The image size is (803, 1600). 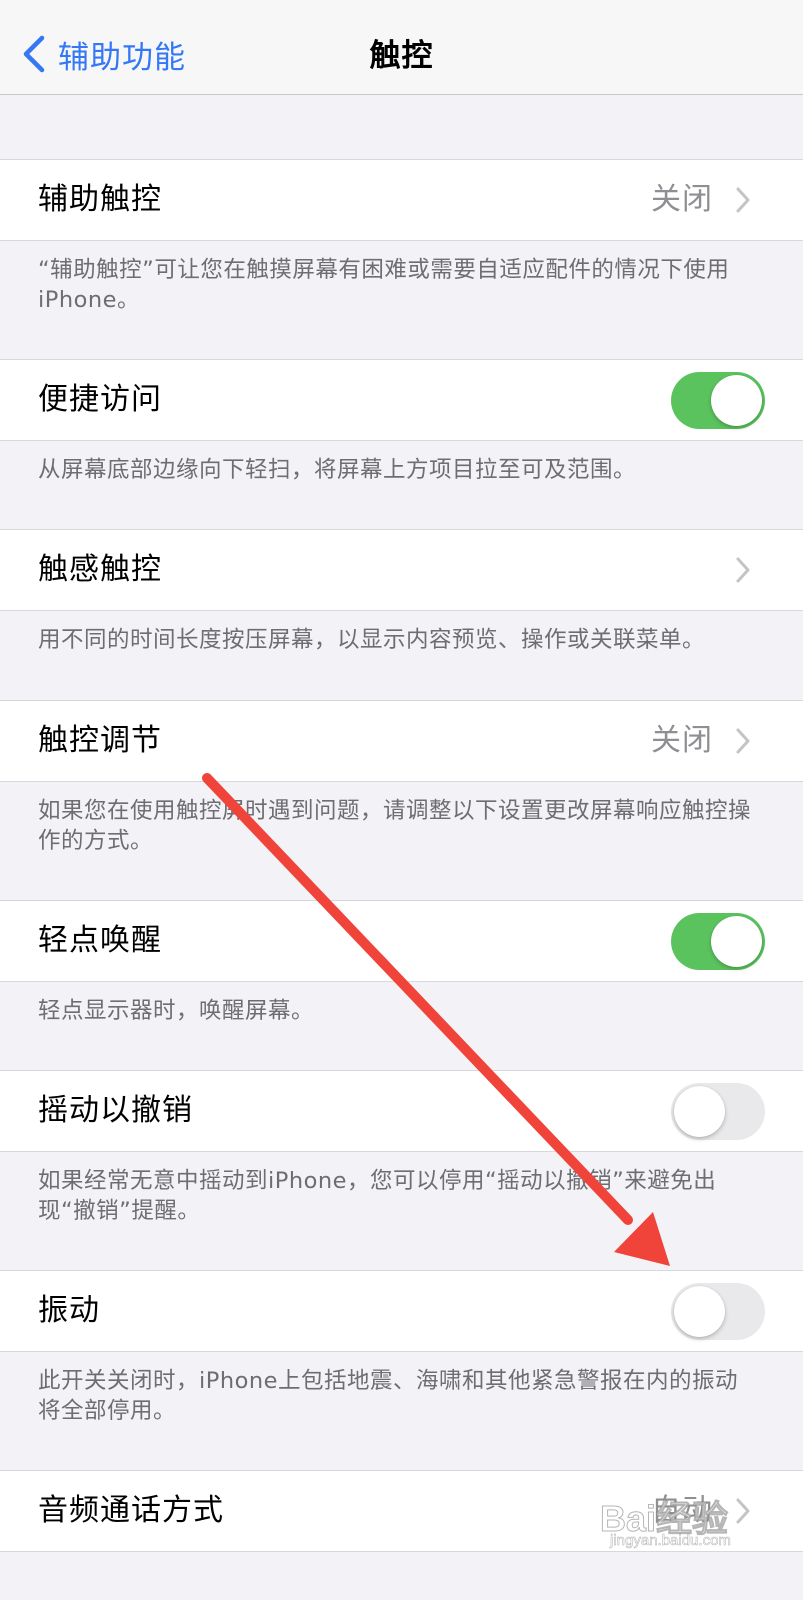 What do you see at coordinates (100, 399) in the screenshot?
I see `row-label: 便捷访问` at bounding box center [100, 399].